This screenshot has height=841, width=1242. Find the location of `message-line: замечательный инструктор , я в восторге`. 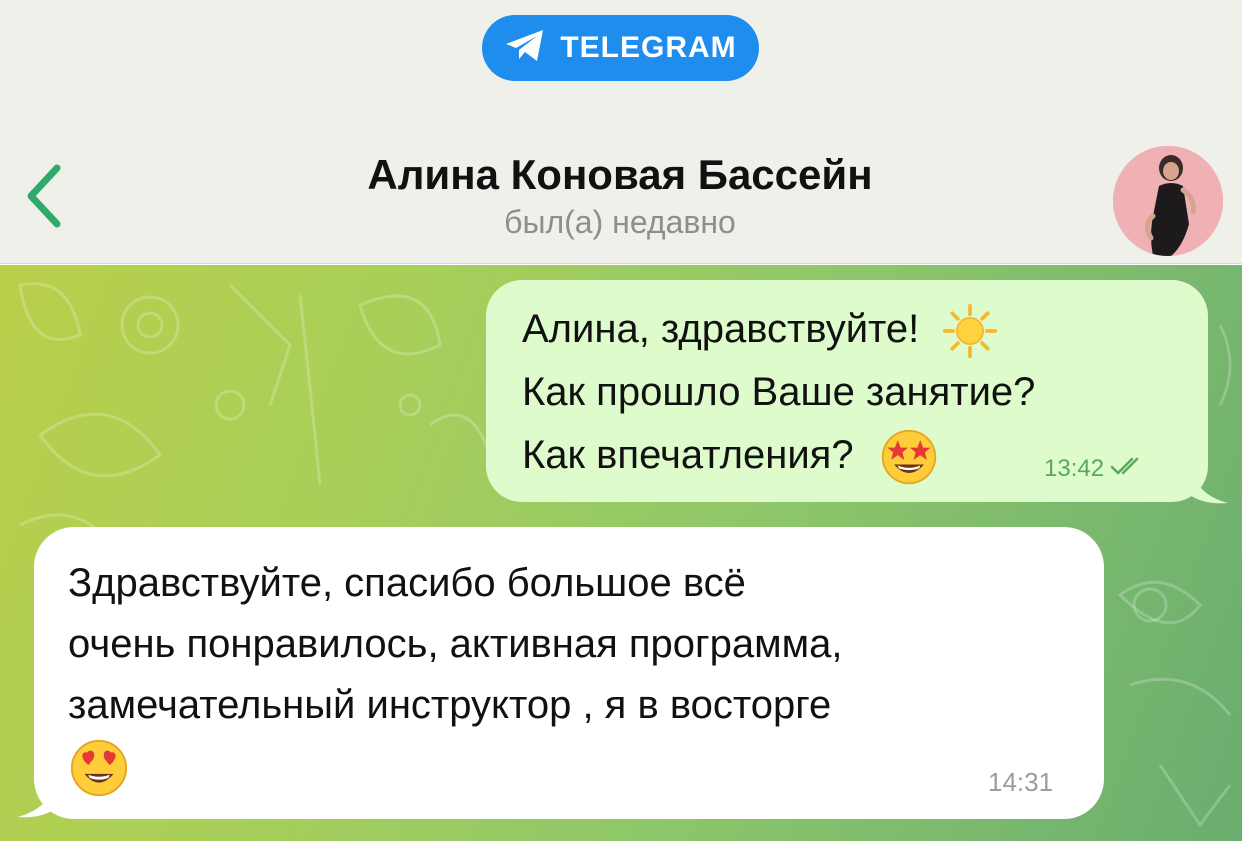

message-line: замечательный инструктор , я в восторге is located at coordinates (450, 705).